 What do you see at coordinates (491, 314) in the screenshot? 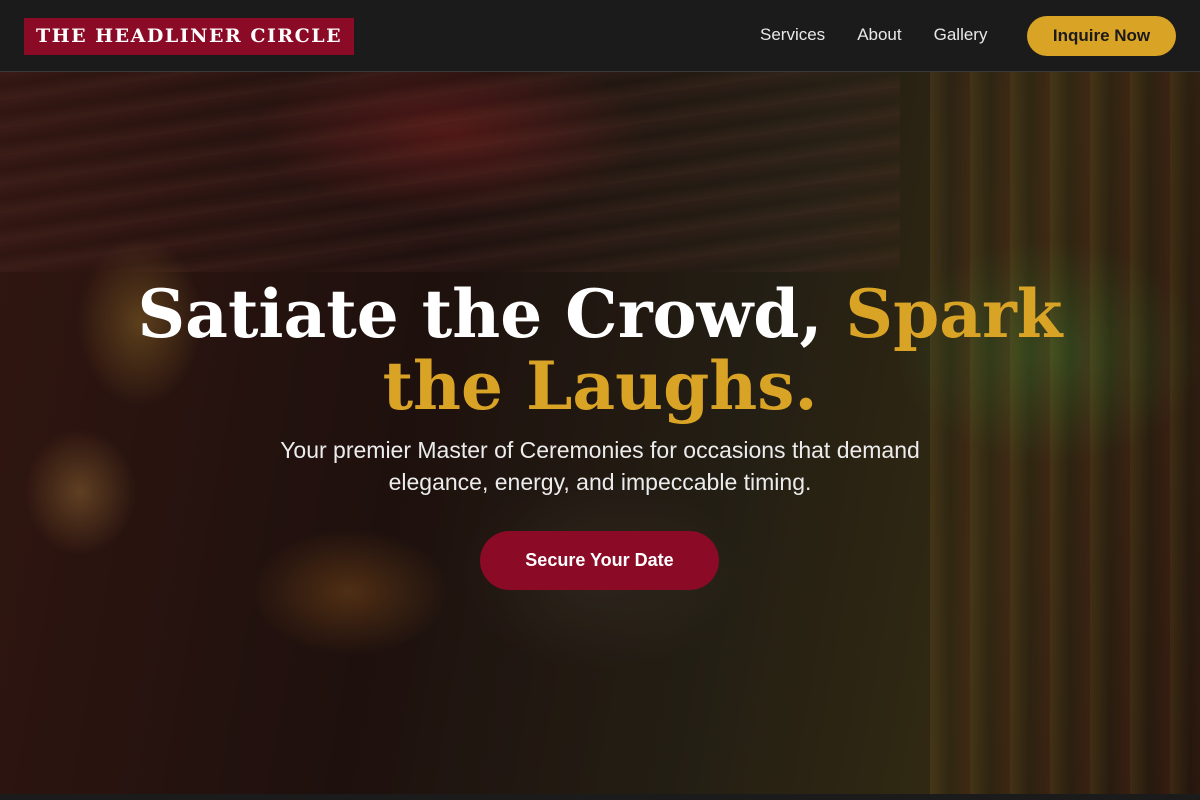
I see `headline-white-text: Satiate the Crowd,` at bounding box center [491, 314].